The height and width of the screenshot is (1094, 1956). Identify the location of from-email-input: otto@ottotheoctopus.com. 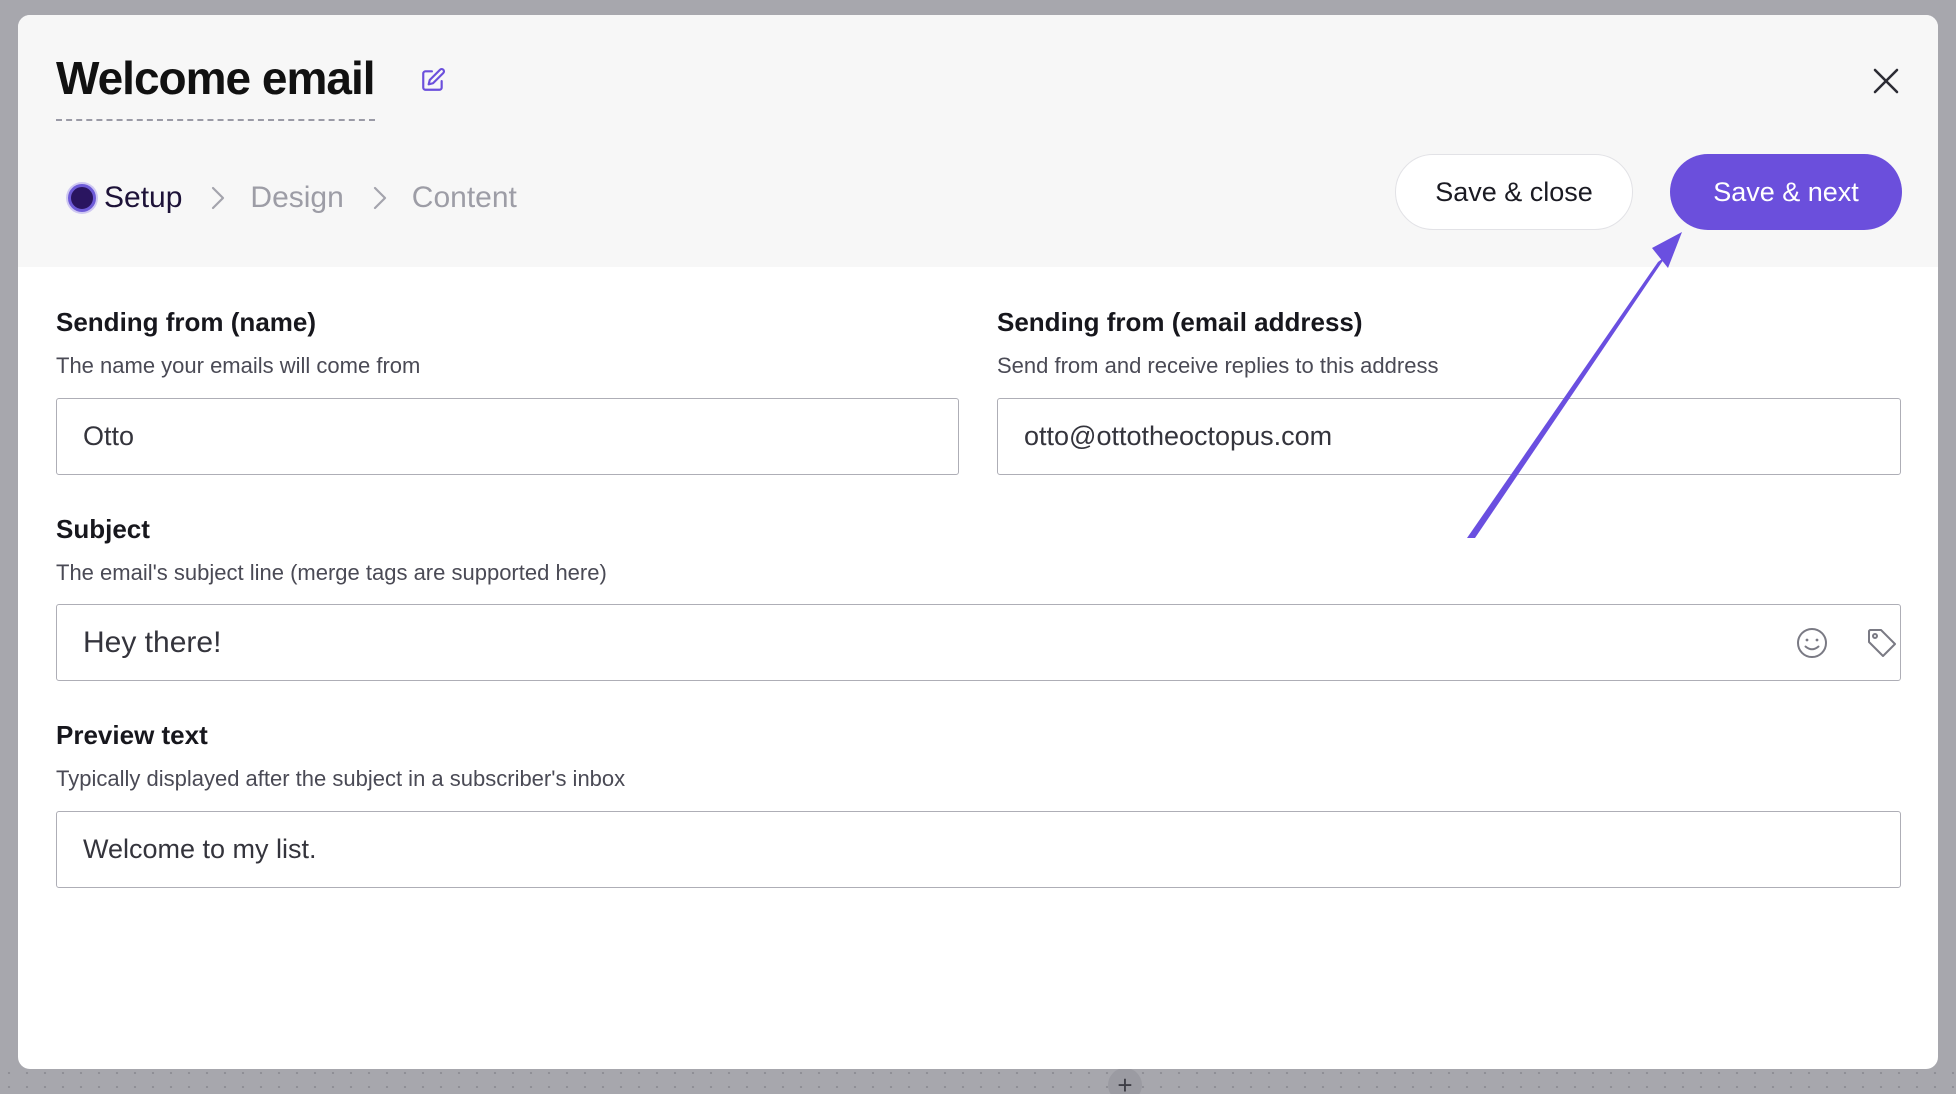
(1449, 436).